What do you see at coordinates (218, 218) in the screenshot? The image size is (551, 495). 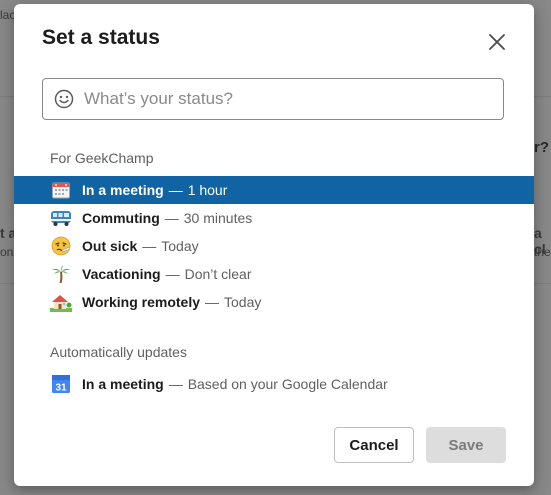 I see `status-preset-duration: 30 minutes` at bounding box center [218, 218].